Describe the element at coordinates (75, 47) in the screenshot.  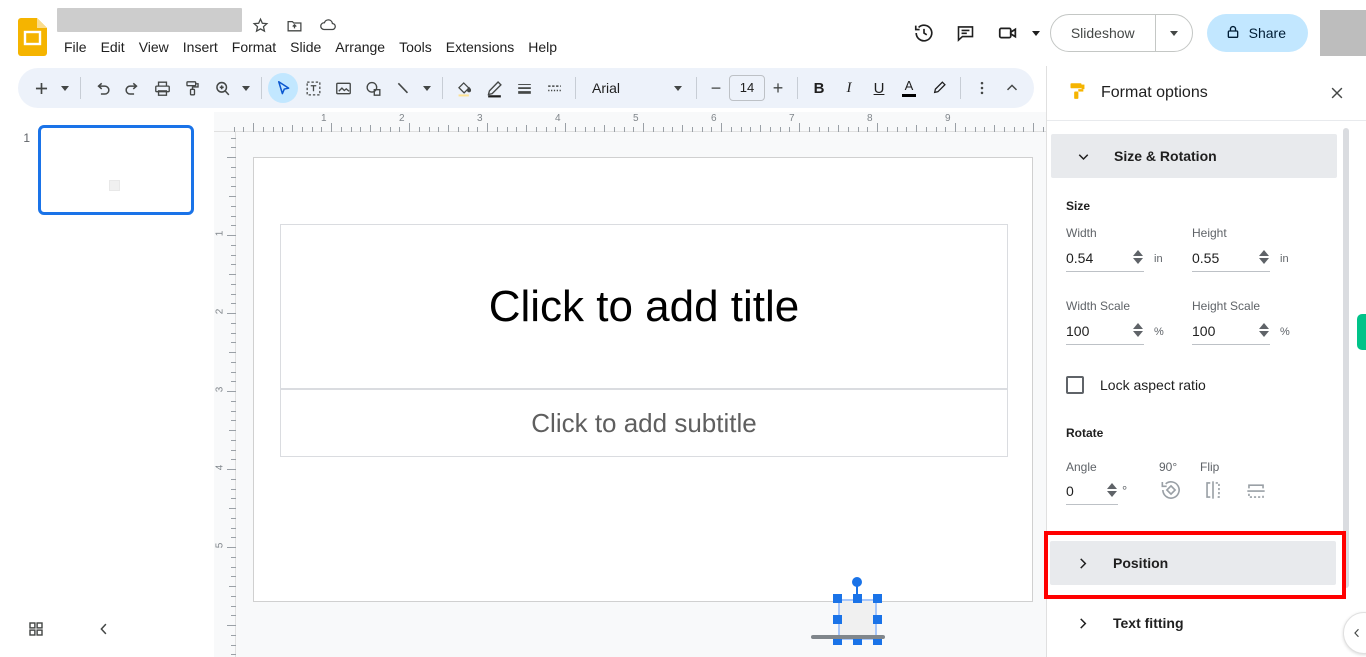
I see `menu-file: File` at that location.